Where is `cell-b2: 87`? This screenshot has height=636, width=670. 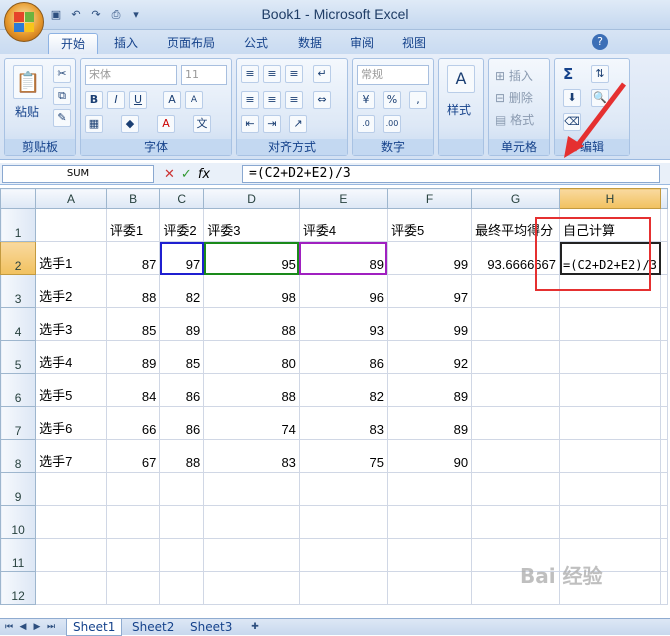
cell-b2: 87 is located at coordinates (133, 258).